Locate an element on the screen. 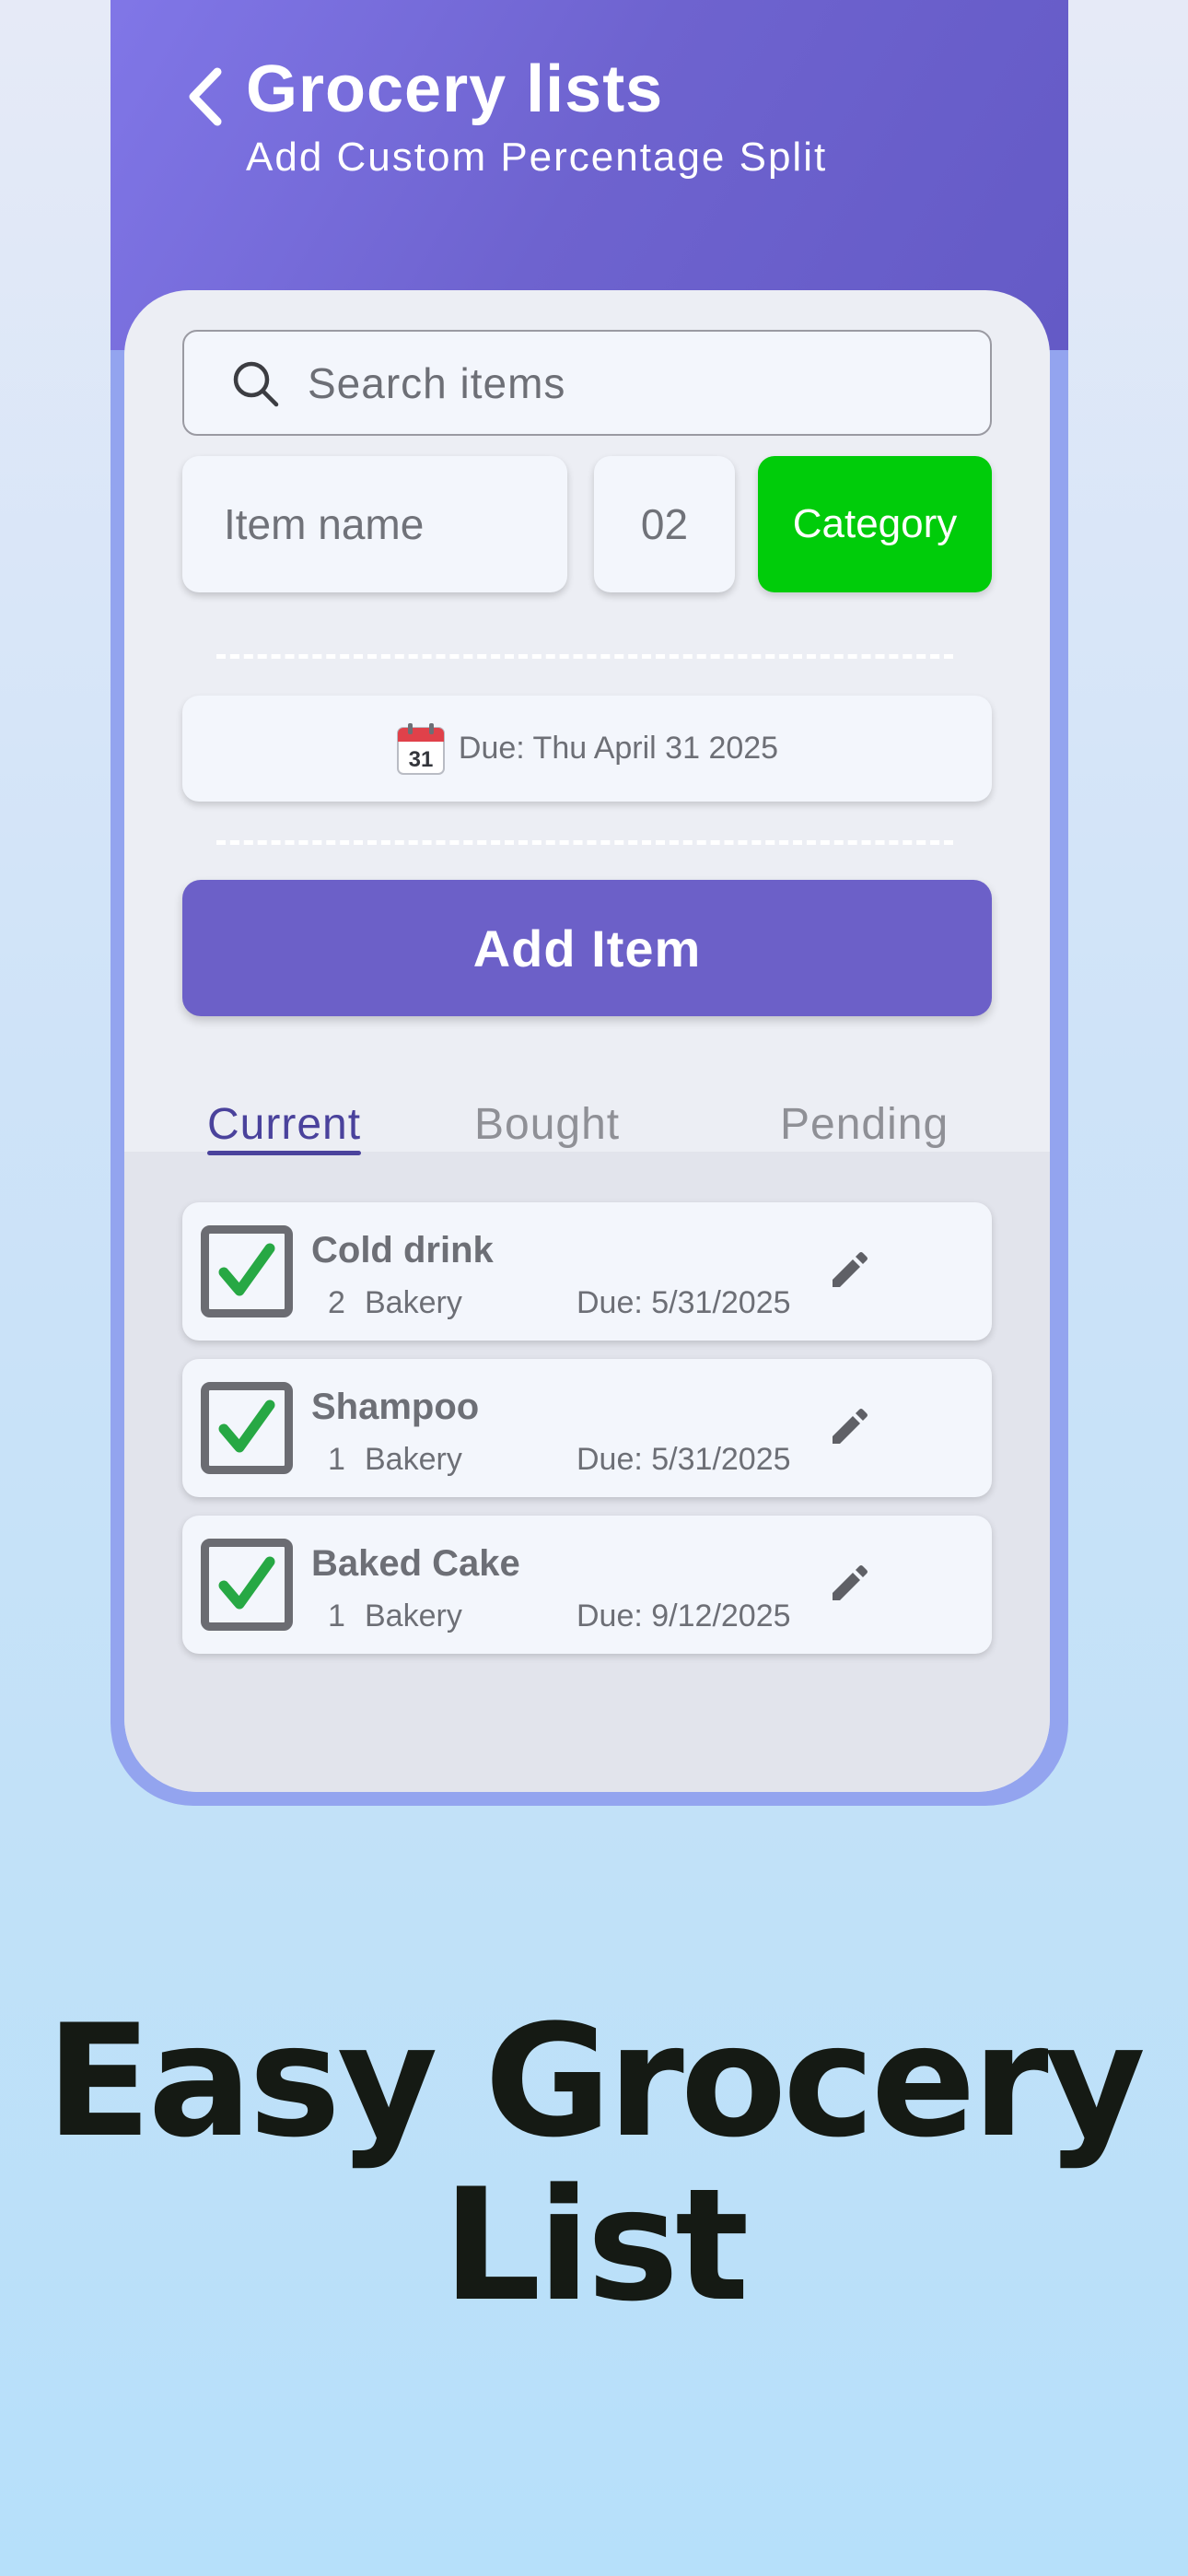 The width and height of the screenshot is (1188, 2576). back-icon is located at coordinates (204, 96).